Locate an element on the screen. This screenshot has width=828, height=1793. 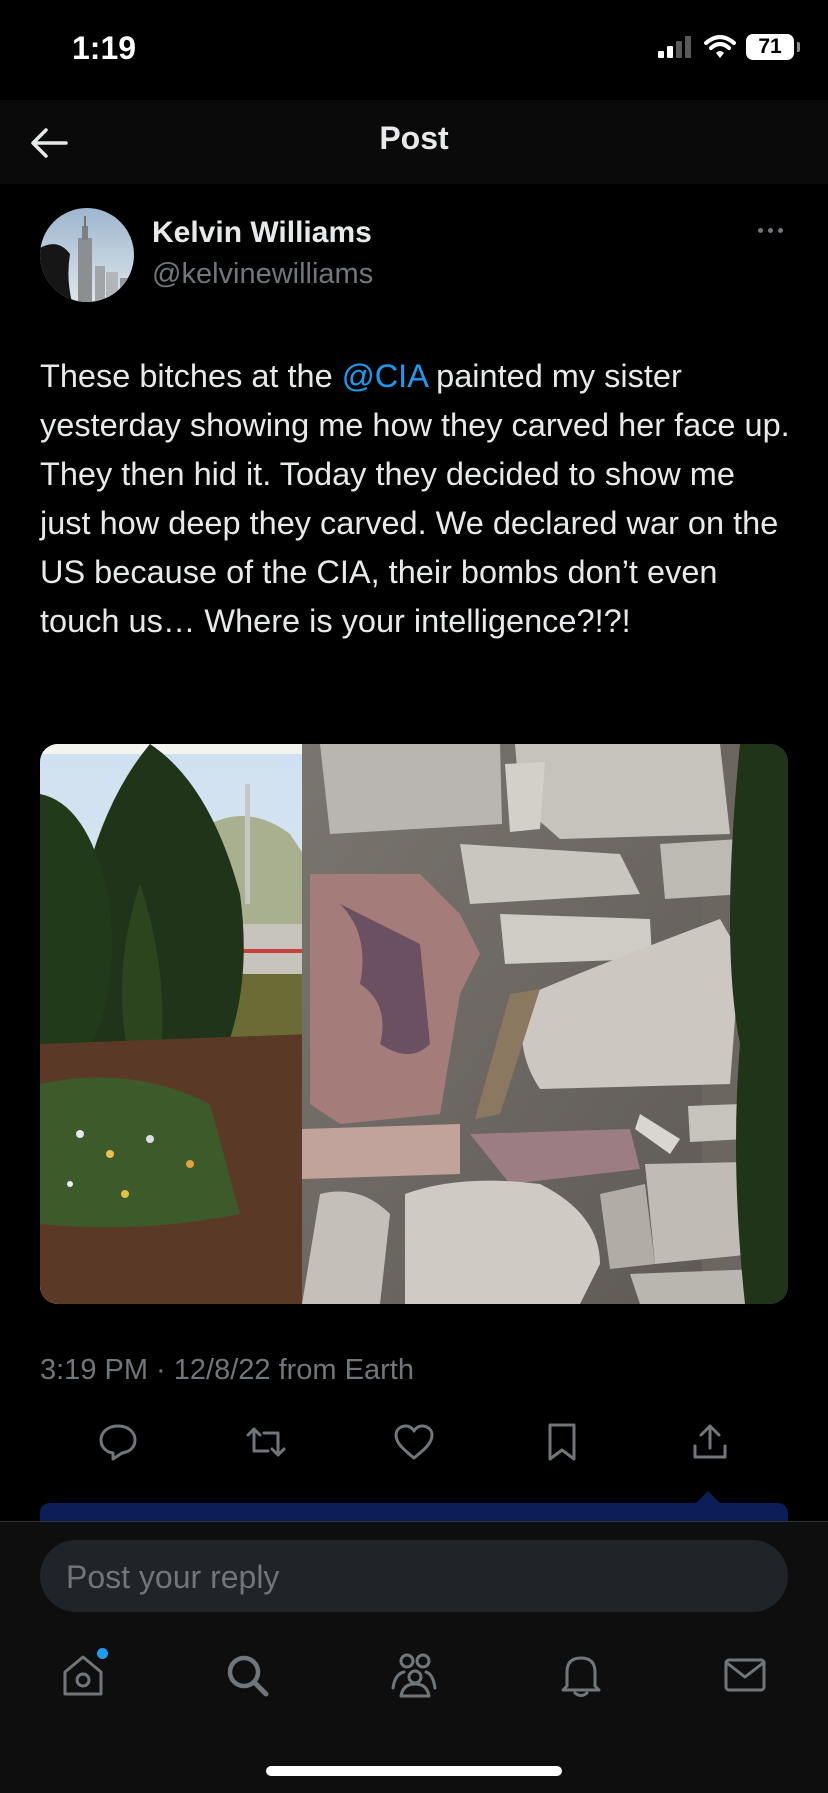
status-bar: 1:19 71 is located at coordinates (414, 50).